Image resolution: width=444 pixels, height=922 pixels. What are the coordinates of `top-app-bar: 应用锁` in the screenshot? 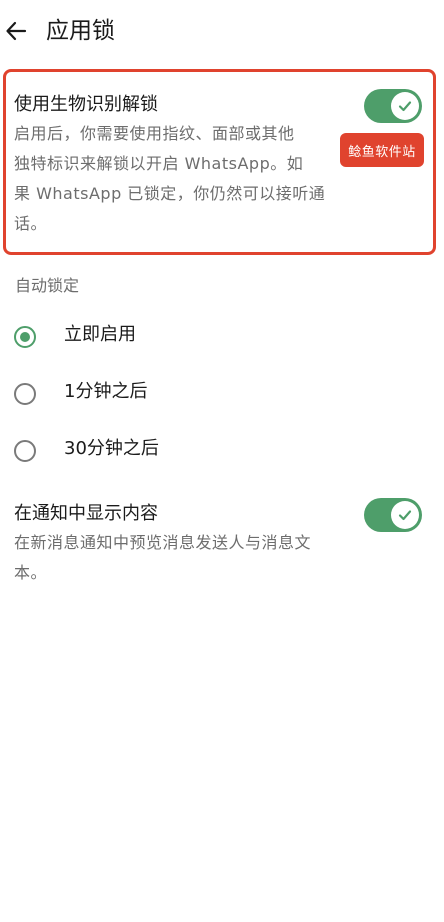 It's located at (222, 33).